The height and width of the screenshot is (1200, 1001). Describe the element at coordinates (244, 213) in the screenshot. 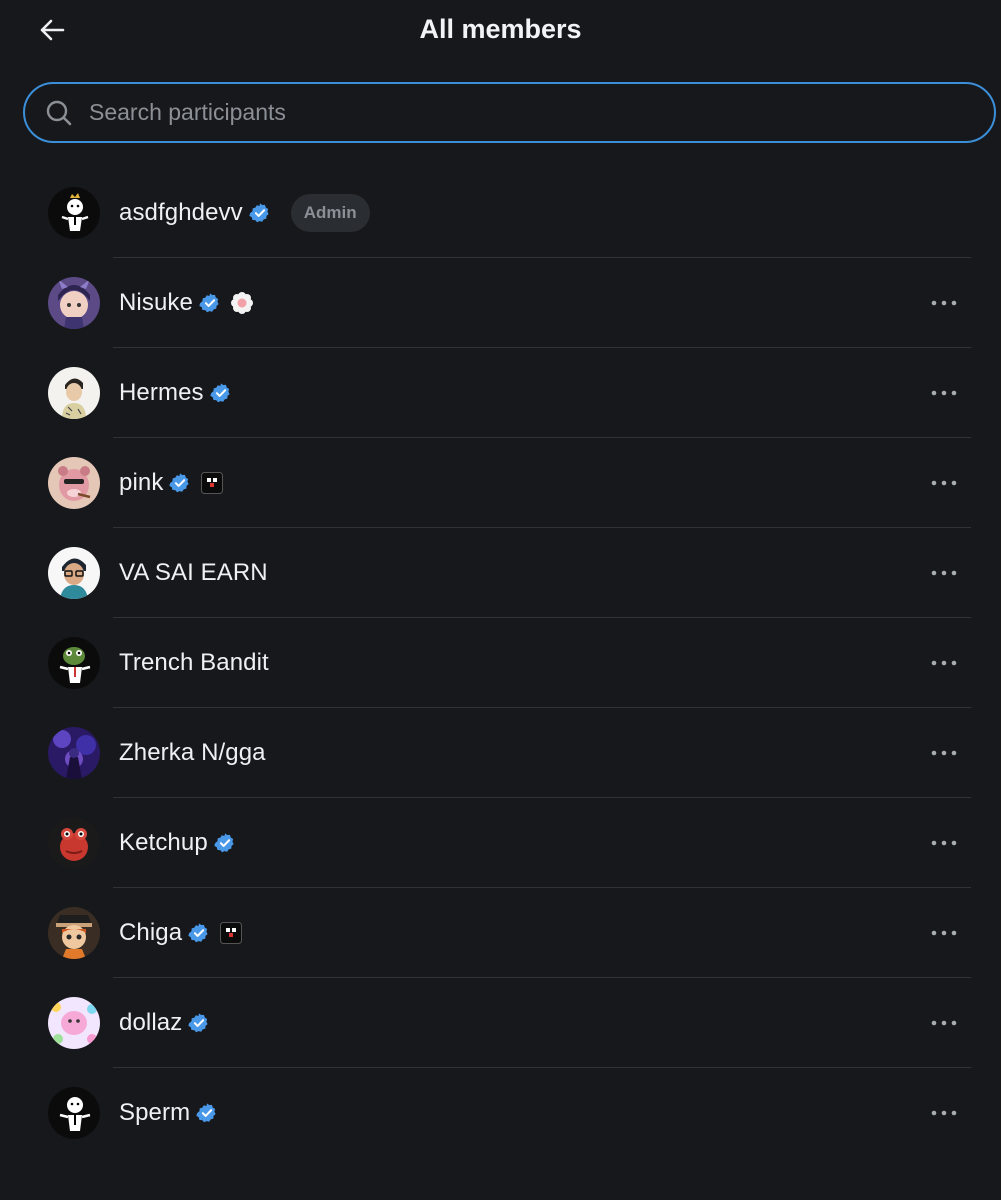

I see `member-name-wrap: asdfghdevv Admin` at that location.